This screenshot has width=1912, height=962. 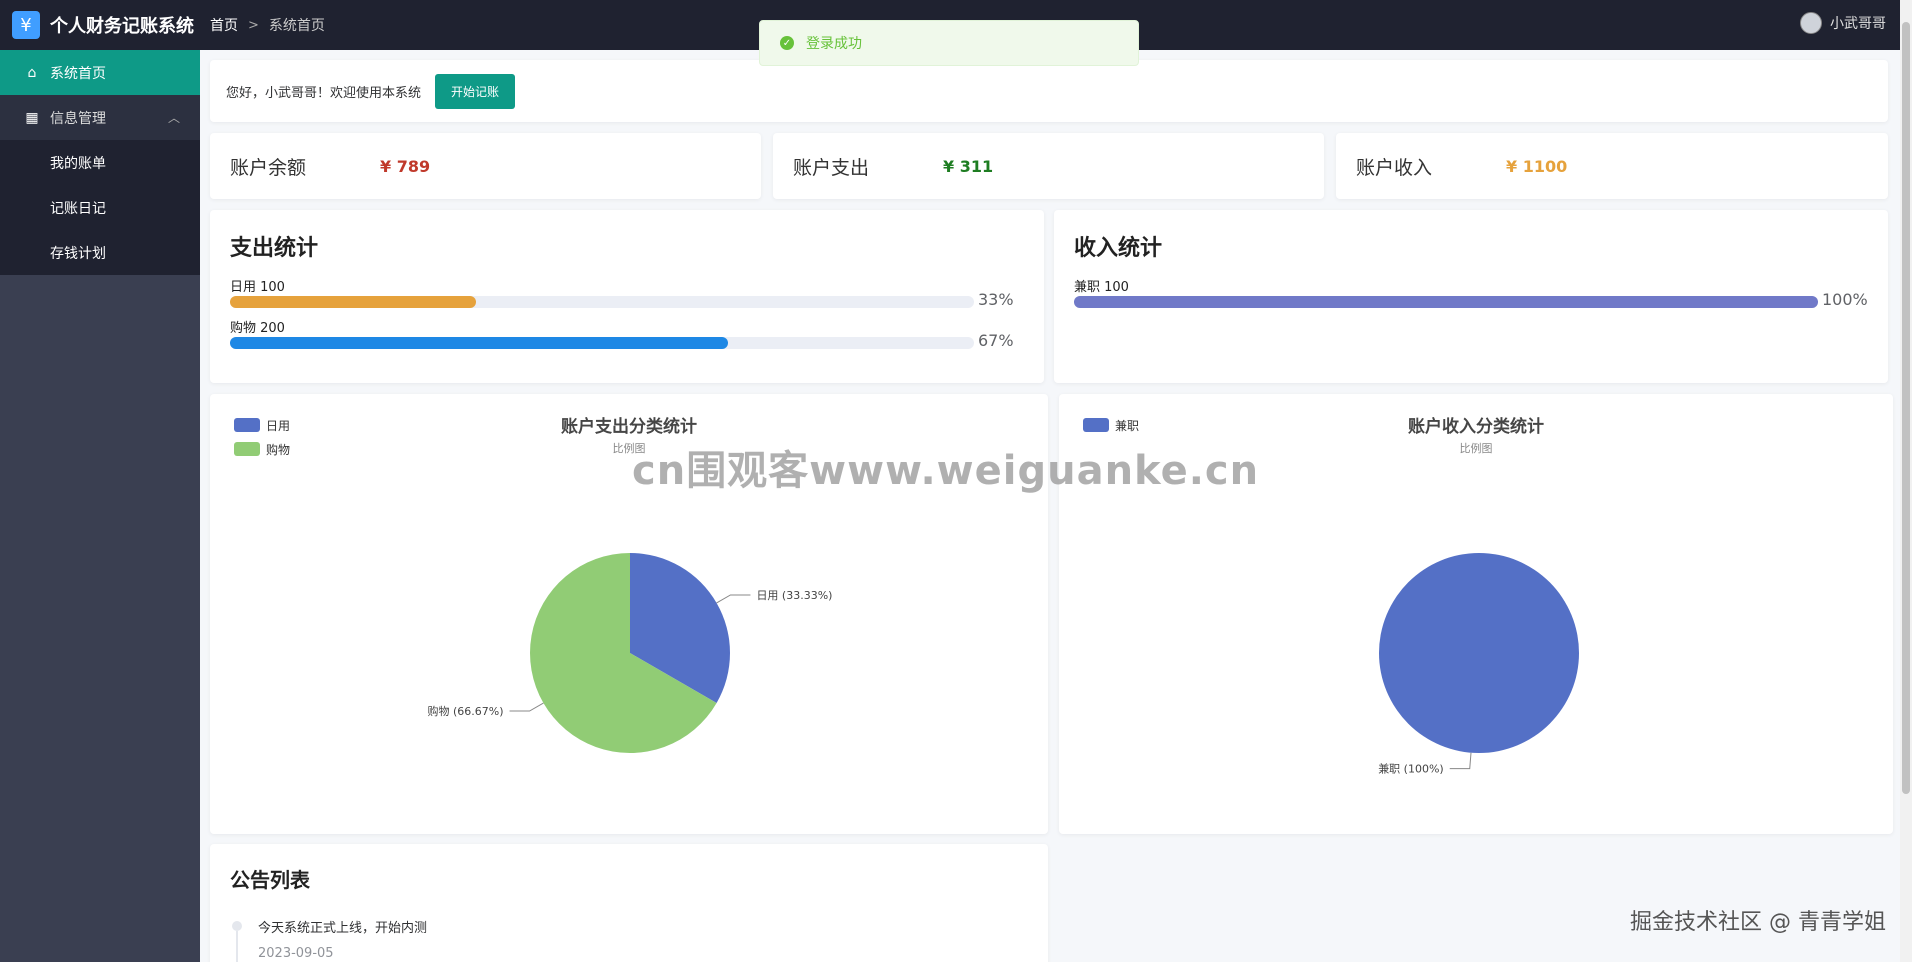 I want to click on progress-row: 购物 200 67%, so click(x=627, y=337).